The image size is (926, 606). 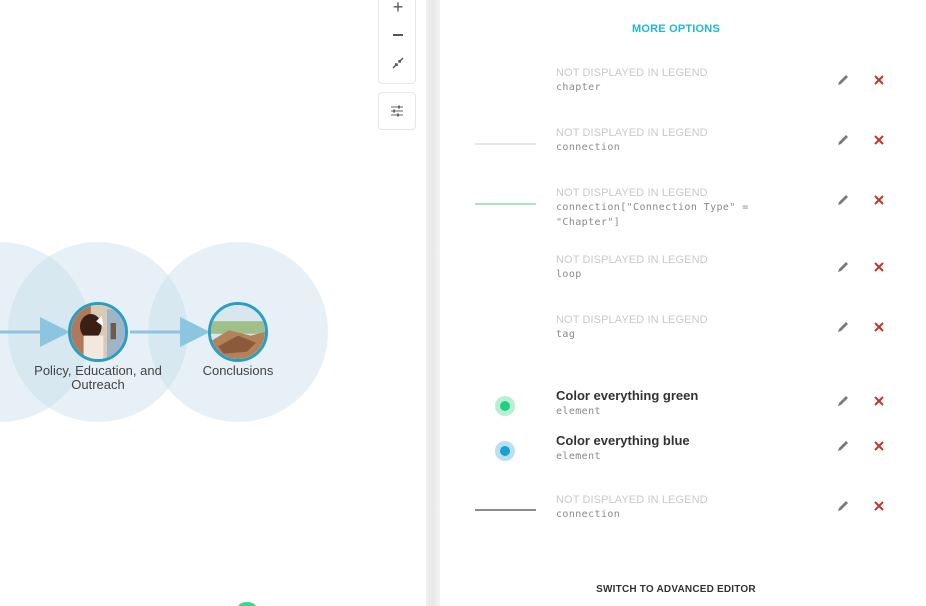 I want to click on zoom-in-button: +, so click(x=398, y=10).